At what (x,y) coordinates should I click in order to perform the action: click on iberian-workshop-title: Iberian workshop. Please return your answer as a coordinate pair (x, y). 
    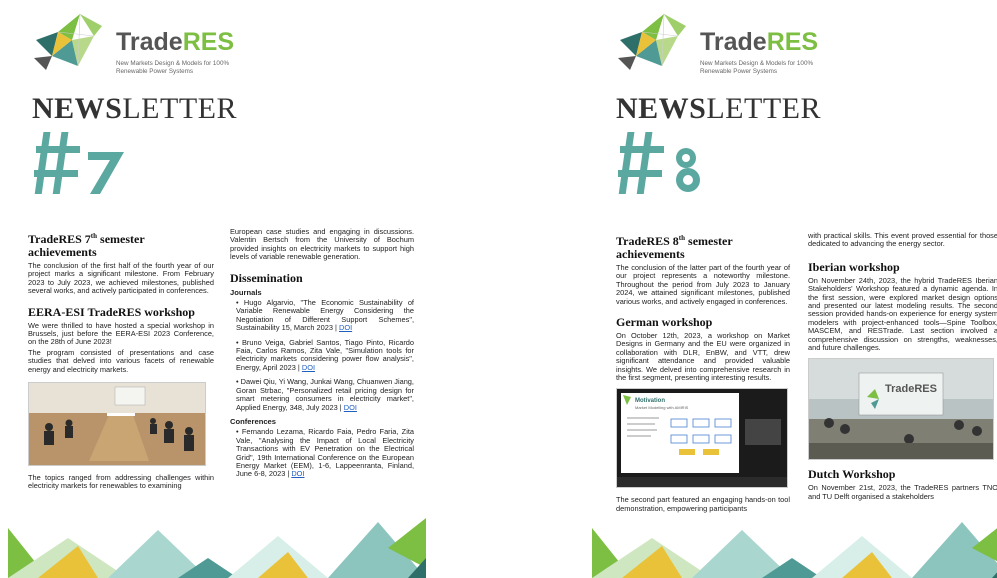
    Looking at the image, I should click on (854, 266).